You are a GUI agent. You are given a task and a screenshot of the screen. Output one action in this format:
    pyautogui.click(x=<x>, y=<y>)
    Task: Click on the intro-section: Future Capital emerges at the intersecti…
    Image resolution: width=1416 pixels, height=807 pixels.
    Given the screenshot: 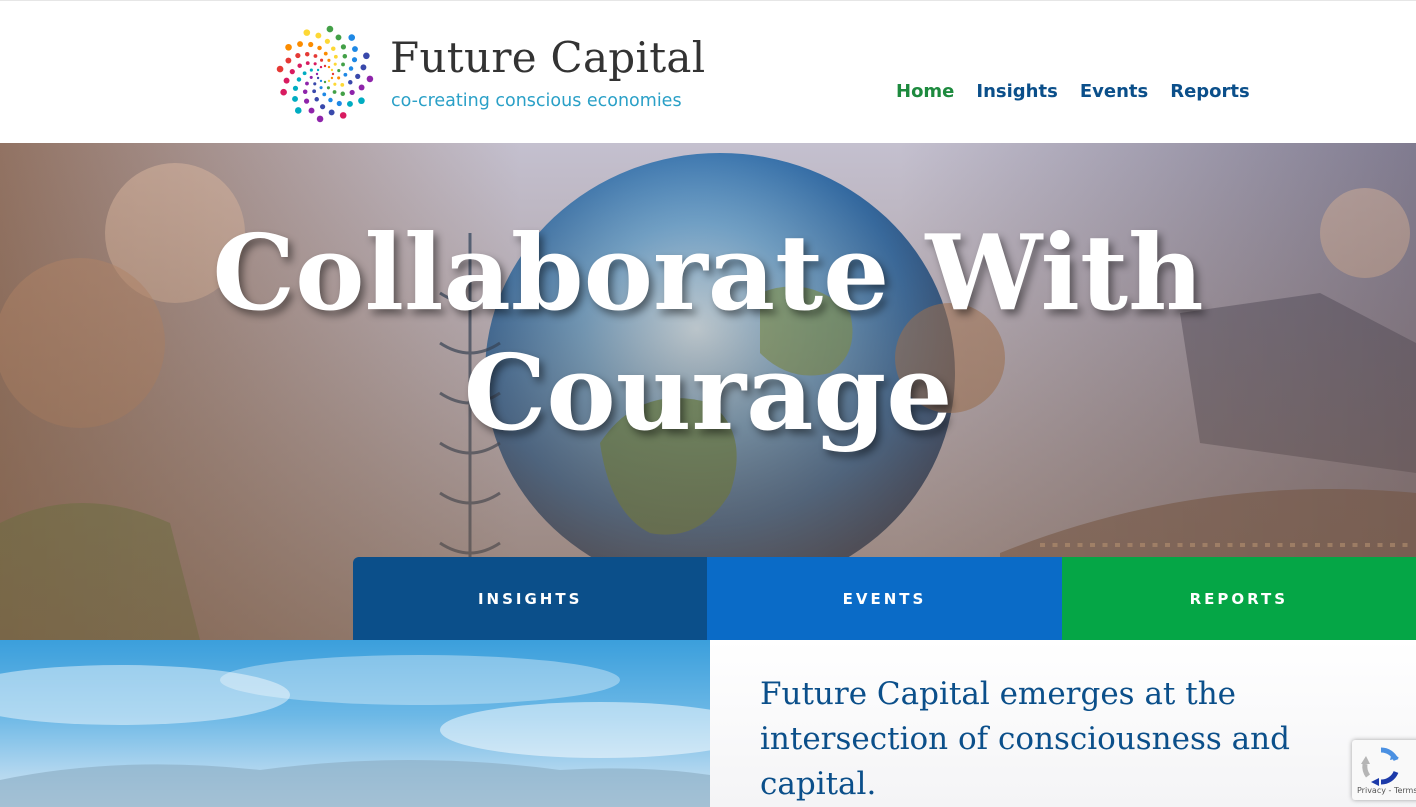 What is the action you would take?
    pyautogui.click(x=1063, y=723)
    